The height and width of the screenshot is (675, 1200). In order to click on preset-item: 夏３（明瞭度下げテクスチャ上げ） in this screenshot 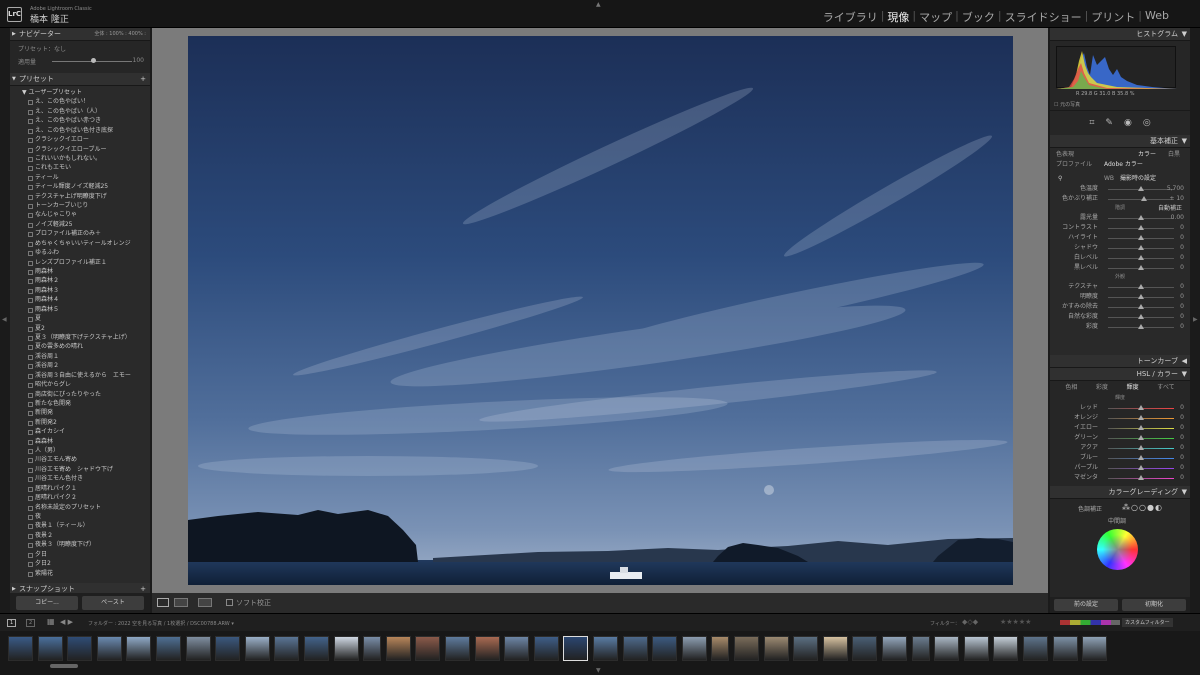, I will do `click(80, 337)`.